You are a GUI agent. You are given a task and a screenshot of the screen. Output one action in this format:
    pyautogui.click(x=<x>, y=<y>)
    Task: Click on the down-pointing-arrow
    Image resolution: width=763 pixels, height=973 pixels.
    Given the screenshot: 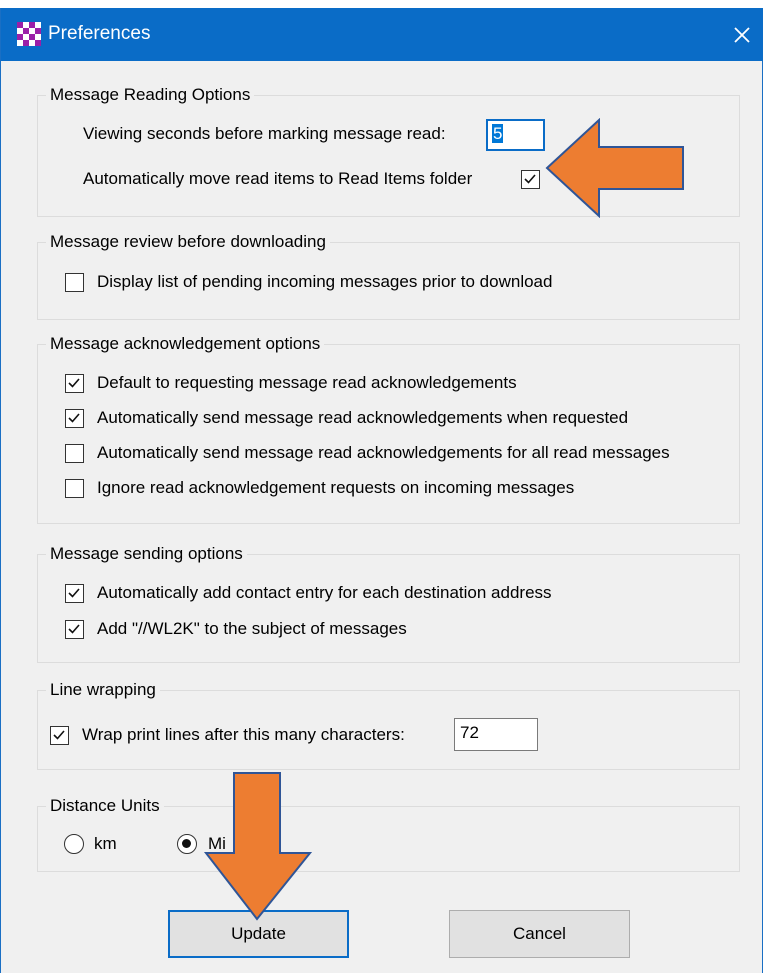 What is the action you would take?
    pyautogui.click(x=258, y=846)
    